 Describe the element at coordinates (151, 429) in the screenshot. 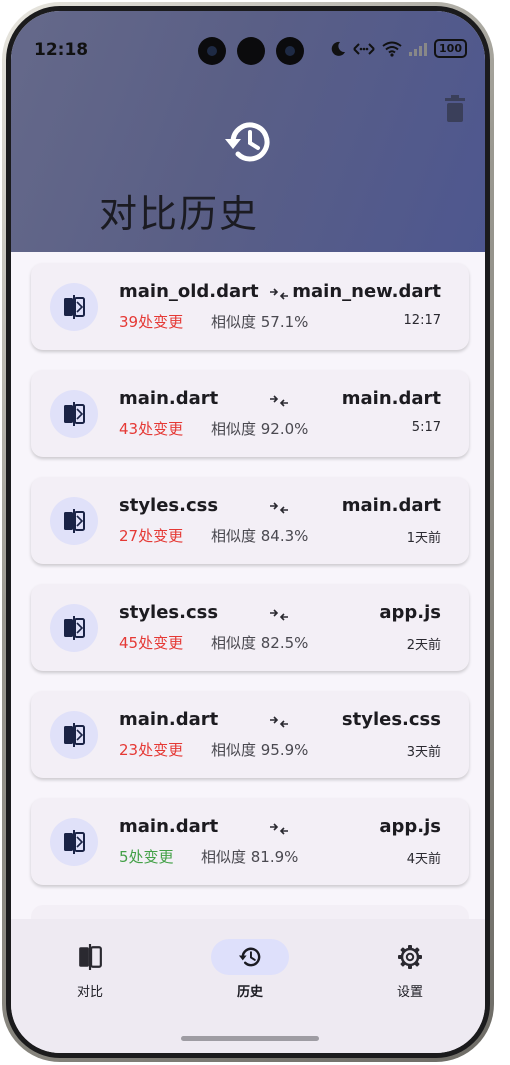

I see `change-count: 43处变更` at that location.